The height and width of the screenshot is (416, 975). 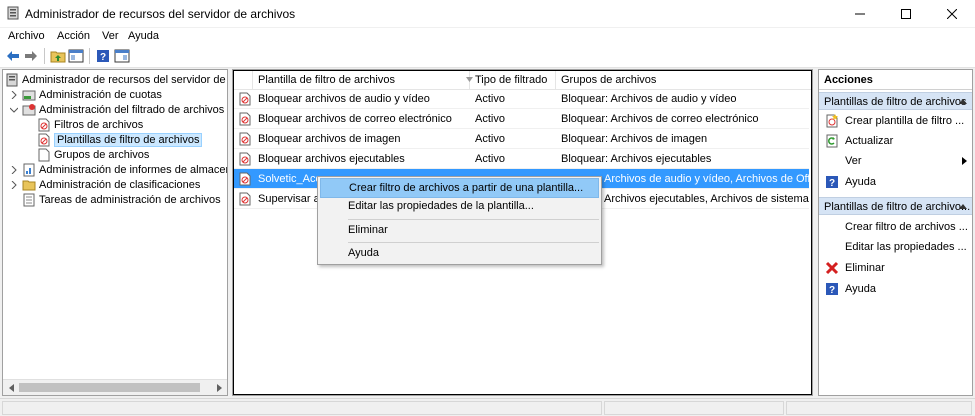 I want to click on column-header-grupos: Grupos de archivos, so click(x=684, y=80).